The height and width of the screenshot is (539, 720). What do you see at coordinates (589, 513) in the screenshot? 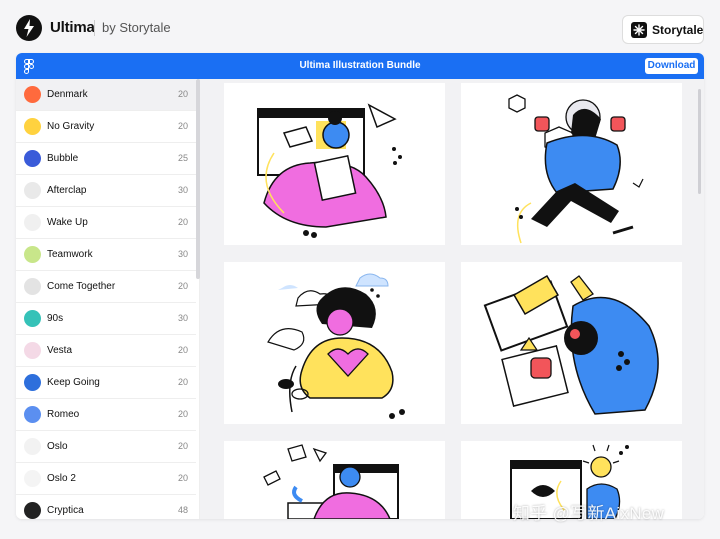
I see `watermark-text: 知乎 @写新AixNew` at bounding box center [589, 513].